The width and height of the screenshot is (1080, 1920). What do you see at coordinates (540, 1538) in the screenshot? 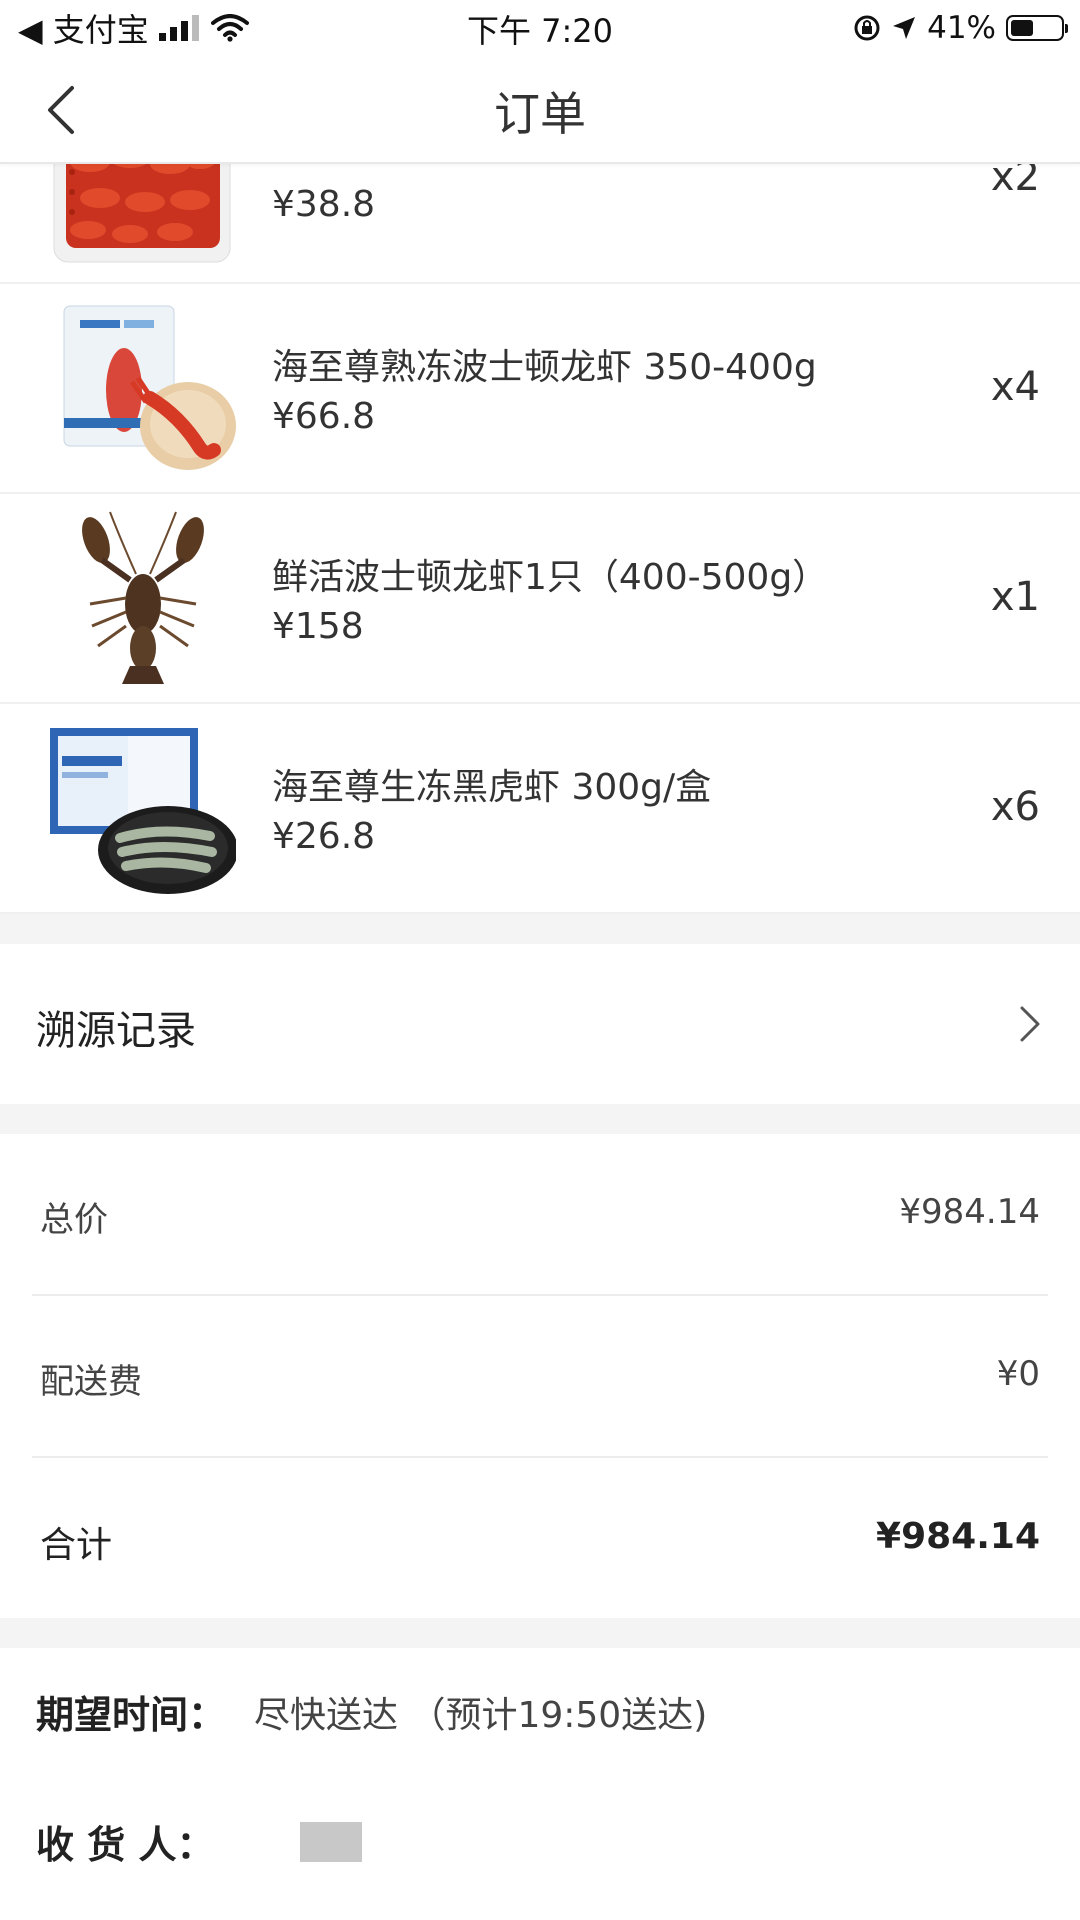
I see `grand-total-row: 合计 ¥984.14` at bounding box center [540, 1538].